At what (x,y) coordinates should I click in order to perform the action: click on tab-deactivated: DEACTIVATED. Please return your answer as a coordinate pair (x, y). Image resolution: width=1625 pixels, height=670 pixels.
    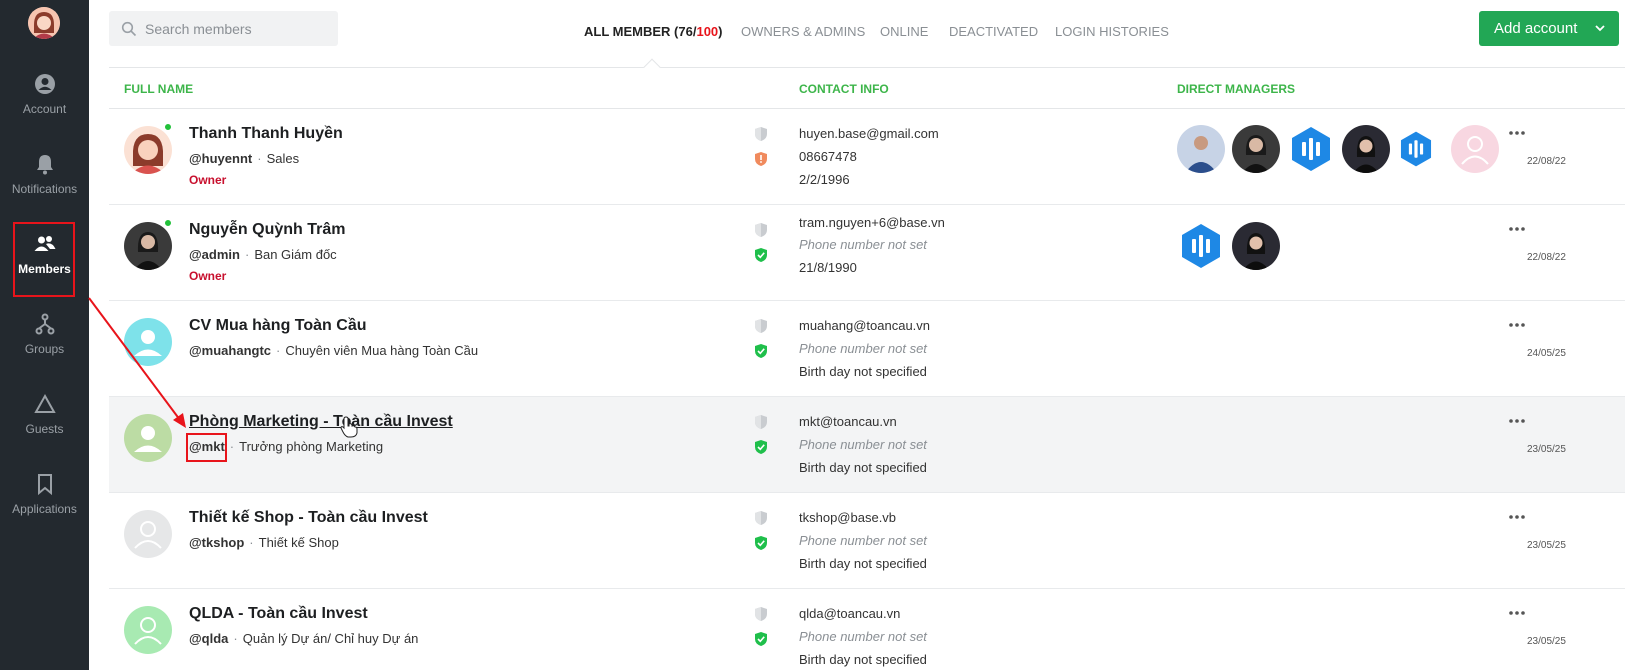
    Looking at the image, I should click on (993, 31).